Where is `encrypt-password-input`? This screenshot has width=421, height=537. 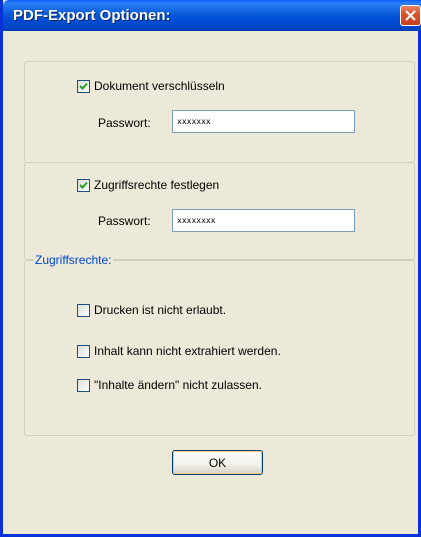
encrypt-password-input is located at coordinates (263, 121).